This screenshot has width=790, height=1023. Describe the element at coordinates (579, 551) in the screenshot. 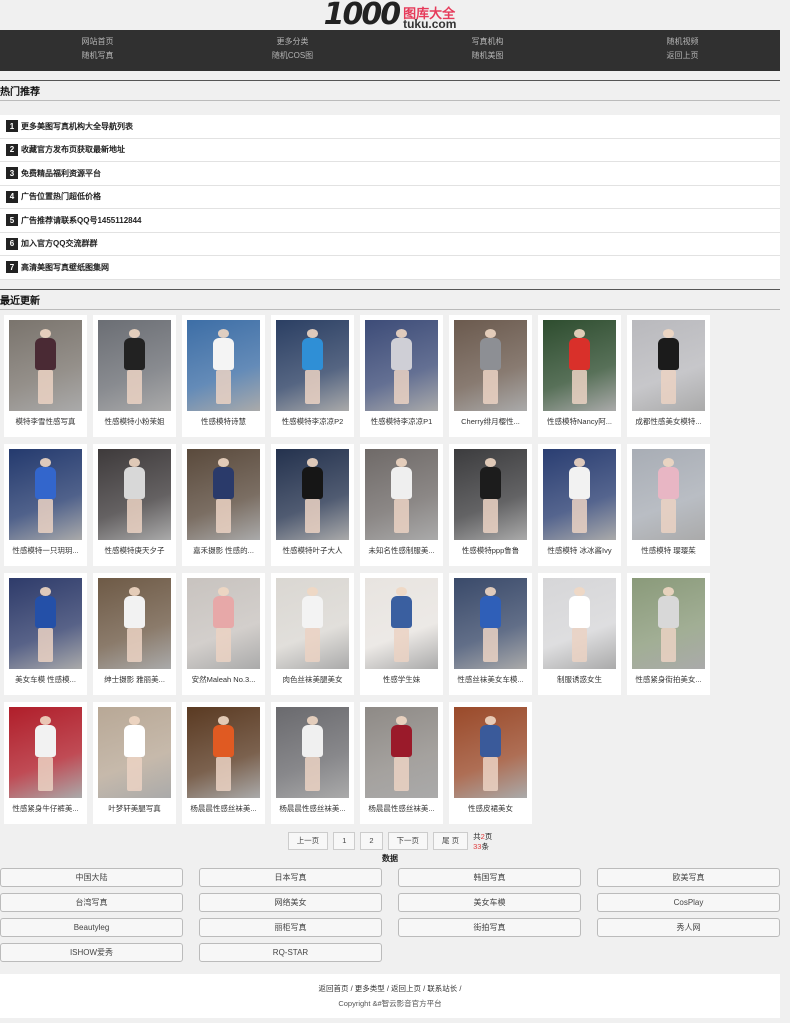

I see `photo-caption: 性感模特 冰冰酱Ivy` at that location.